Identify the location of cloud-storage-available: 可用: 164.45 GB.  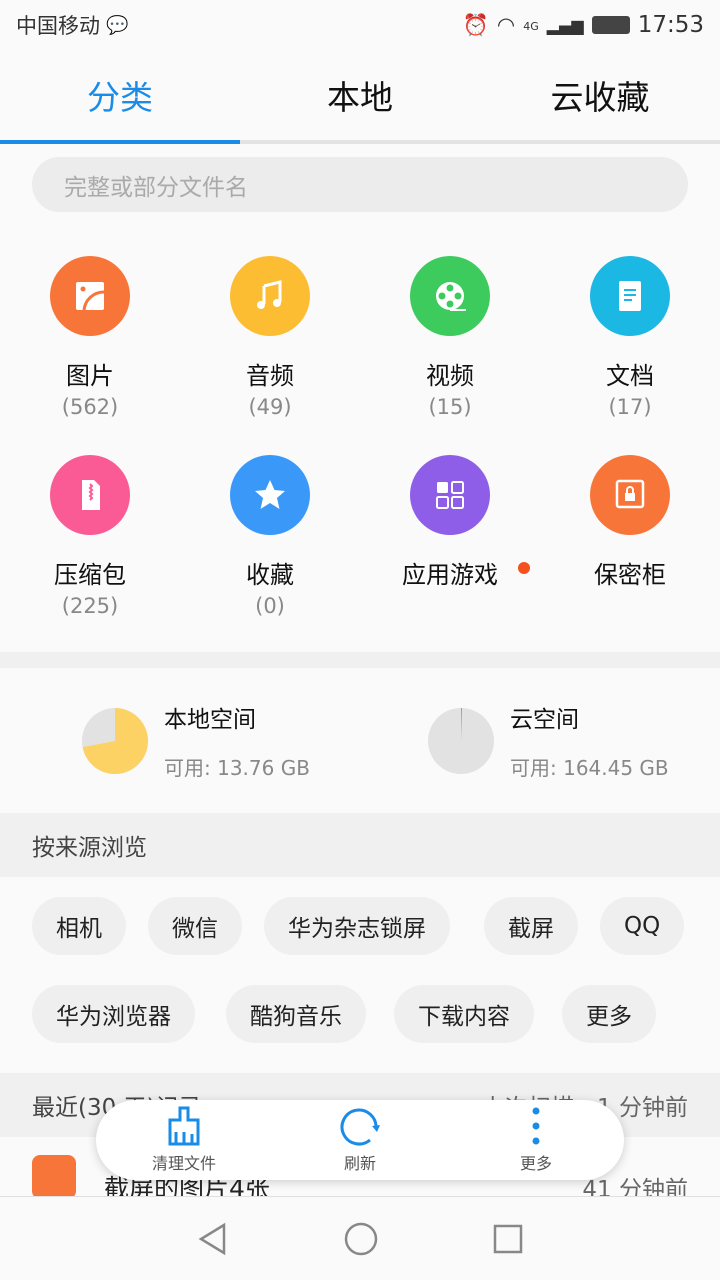
(589, 768).